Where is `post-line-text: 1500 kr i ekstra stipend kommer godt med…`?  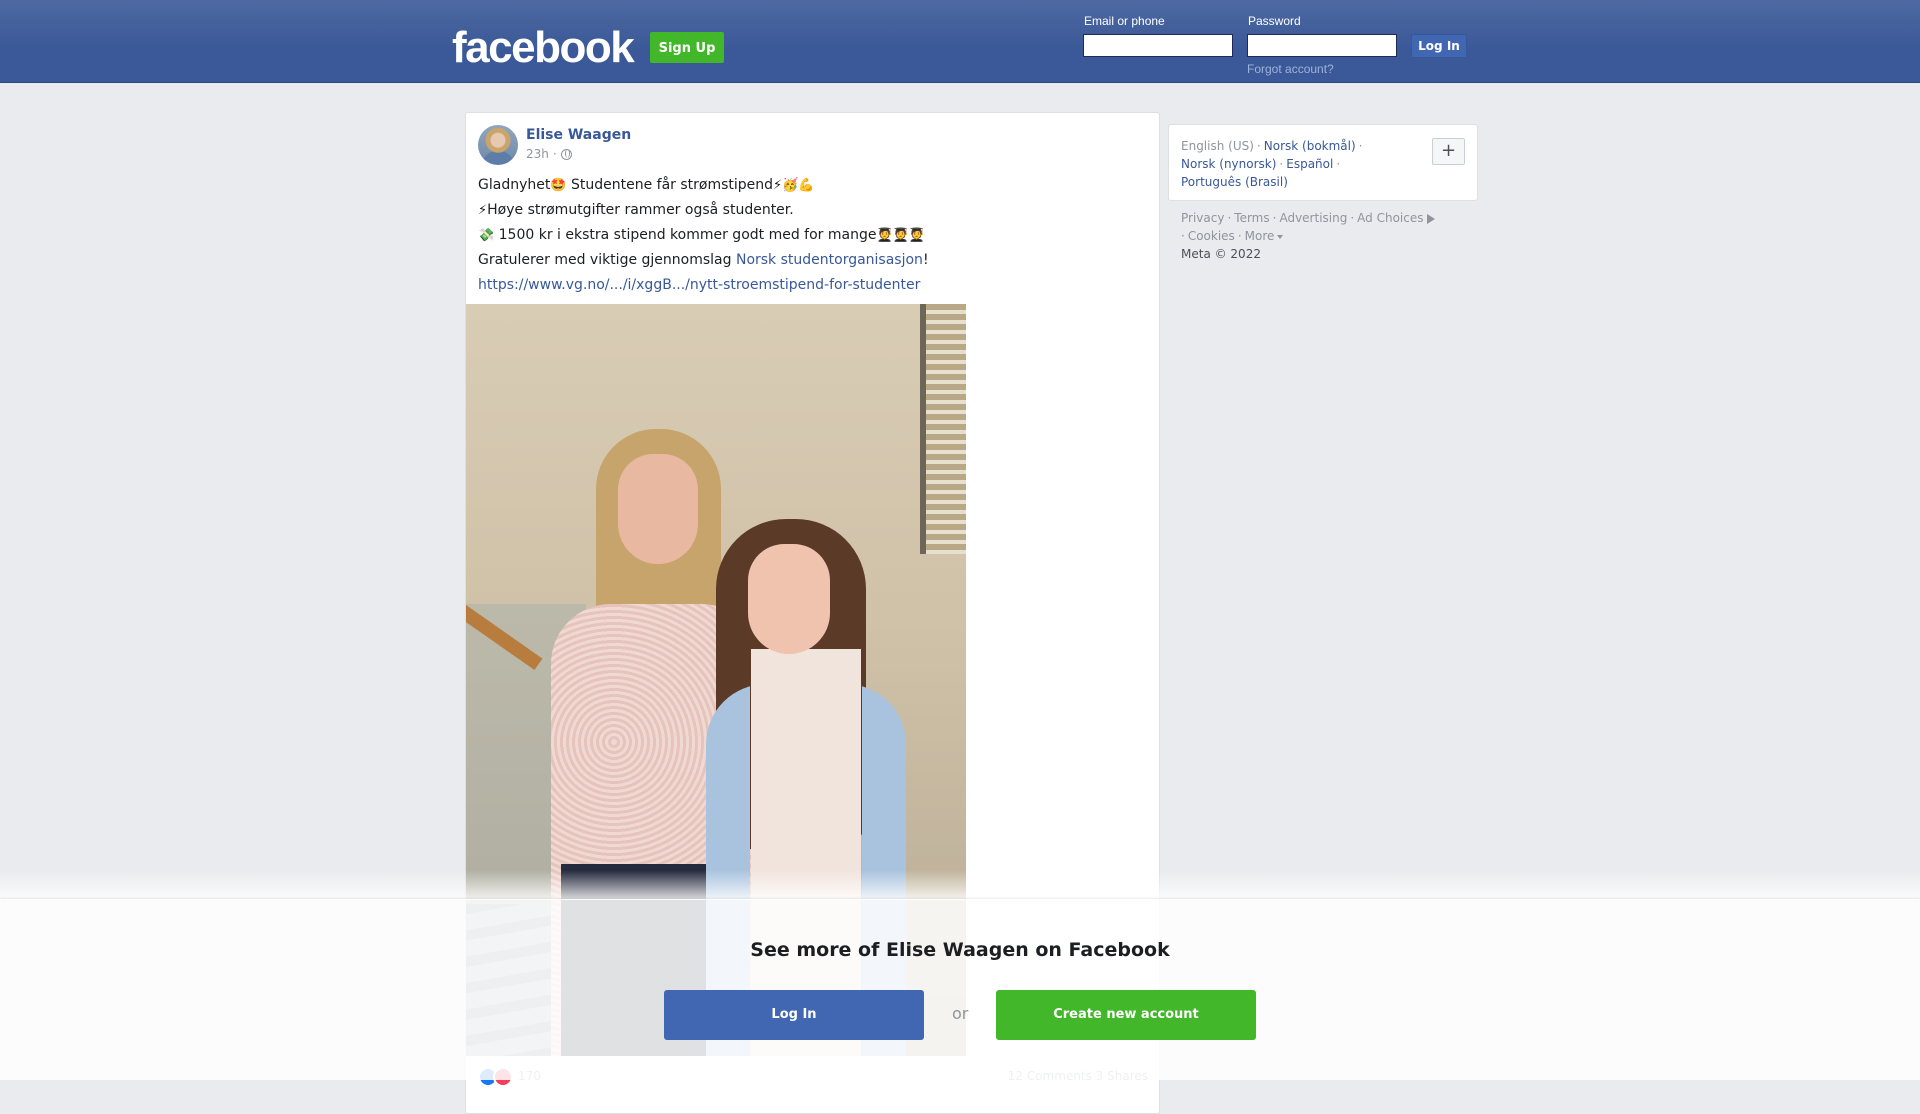
post-line-text: 1500 kr i ekstra stipend kommer godt med… is located at coordinates (685, 235).